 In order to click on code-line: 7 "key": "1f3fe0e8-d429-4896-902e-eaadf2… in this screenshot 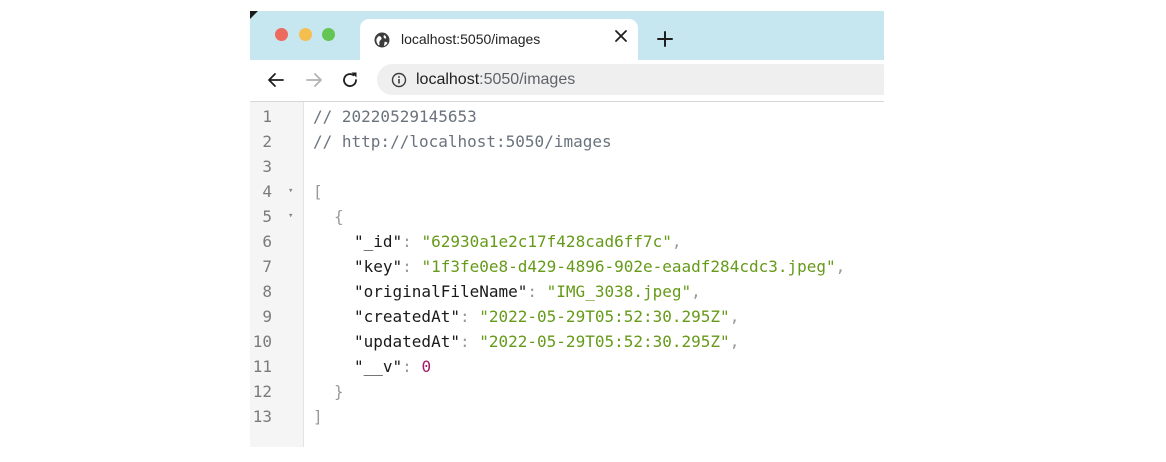, I will do `click(567, 266)`.